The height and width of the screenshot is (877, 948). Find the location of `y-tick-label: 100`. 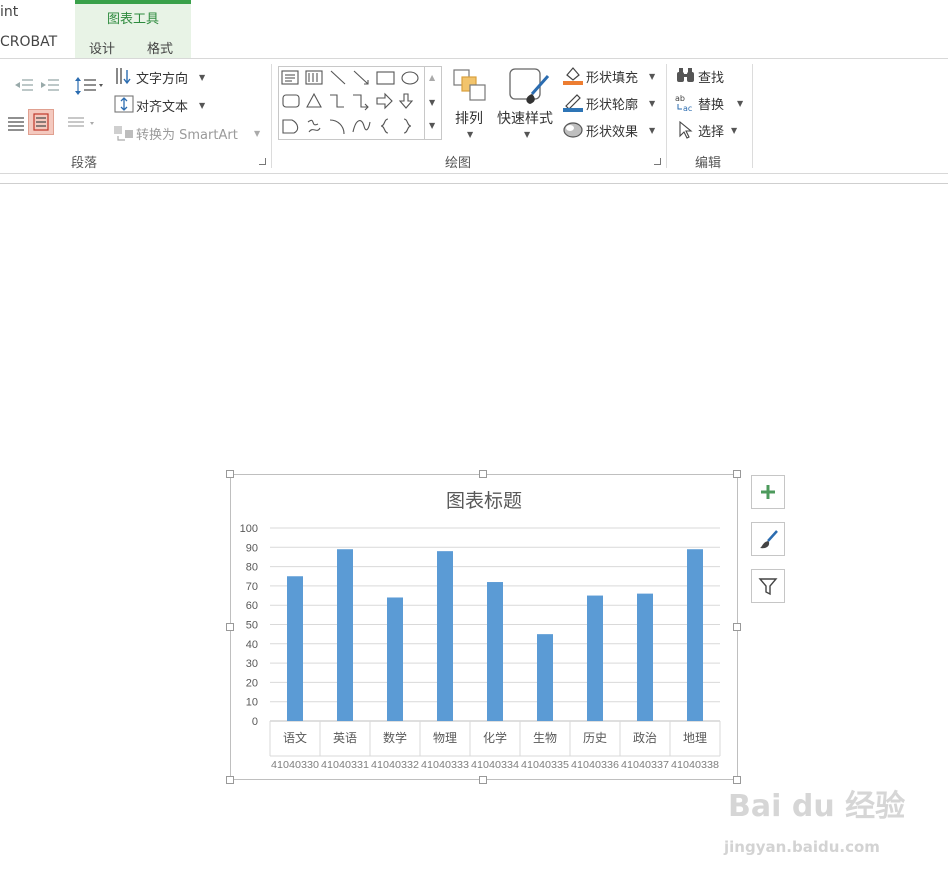

y-tick-label: 100 is located at coordinates (249, 529).